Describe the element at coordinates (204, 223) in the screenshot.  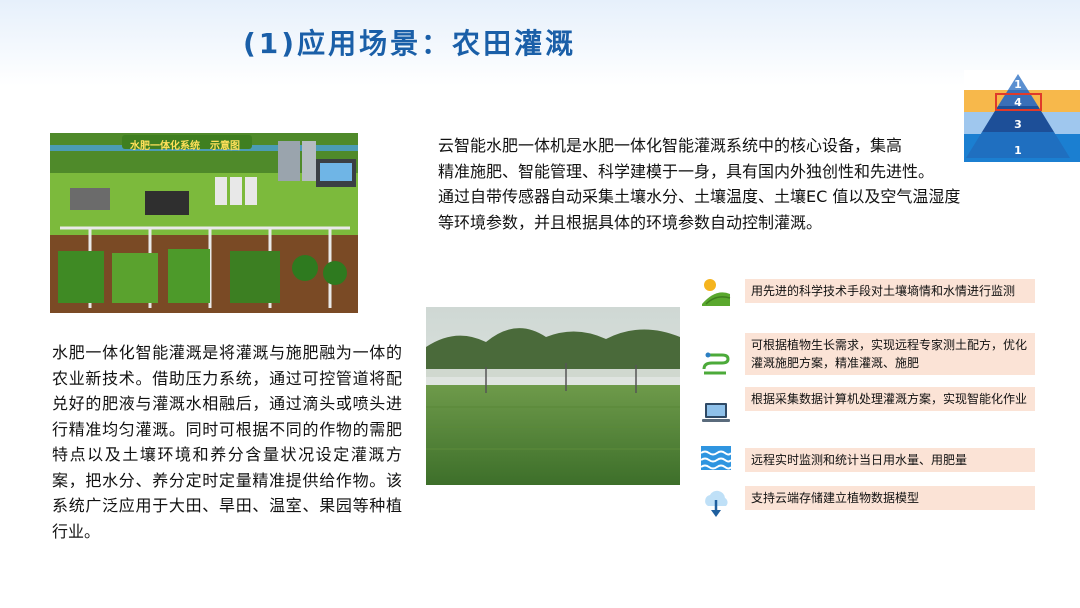
I see `irrigation-schematic` at that location.